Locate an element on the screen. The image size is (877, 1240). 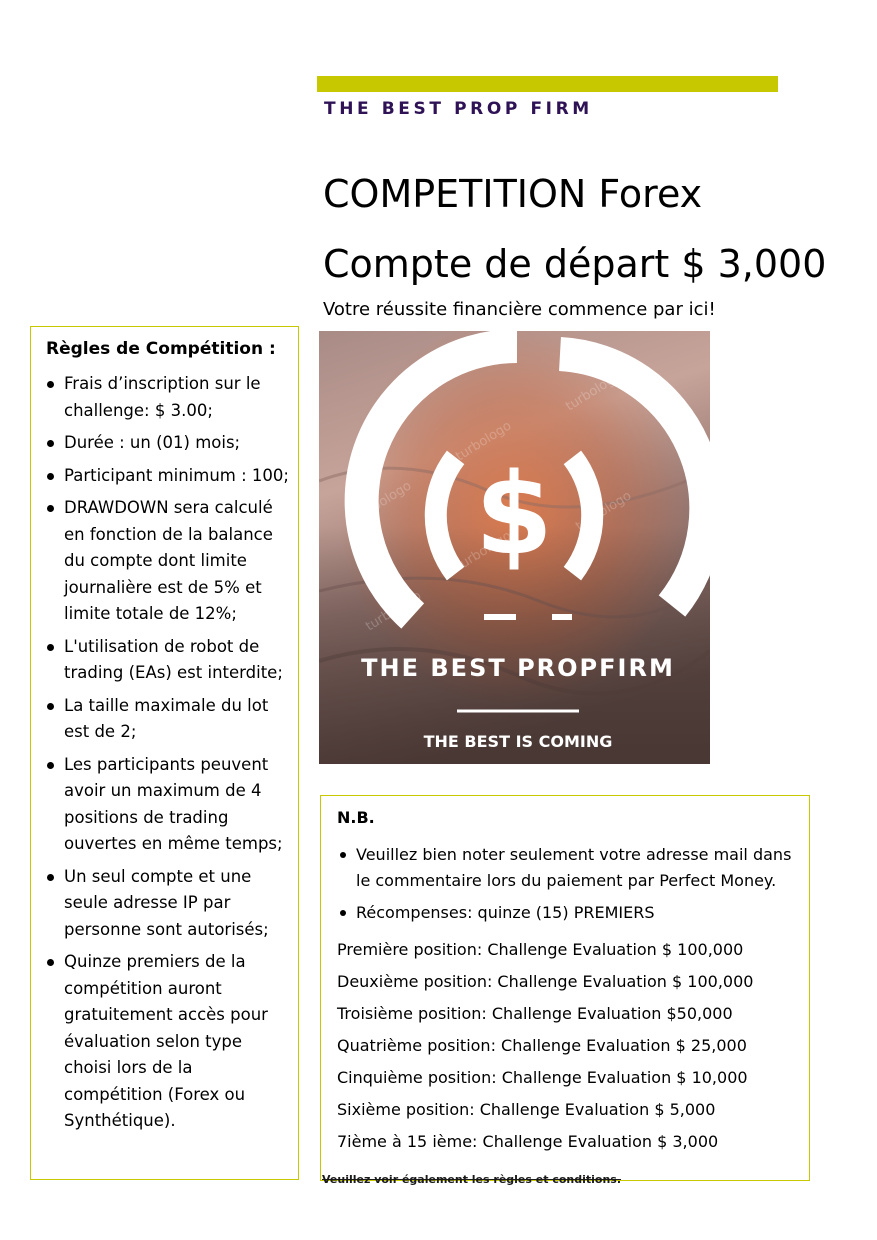
page-subtitle: Compte de départ $ 3,000 is located at coordinates (575, 264).